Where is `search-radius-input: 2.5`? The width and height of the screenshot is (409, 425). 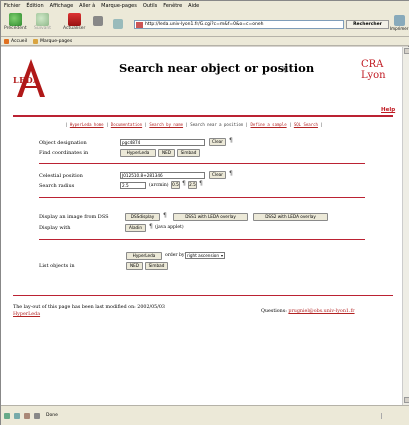
search-radius-input: 2.5 is located at coordinates (133, 185).